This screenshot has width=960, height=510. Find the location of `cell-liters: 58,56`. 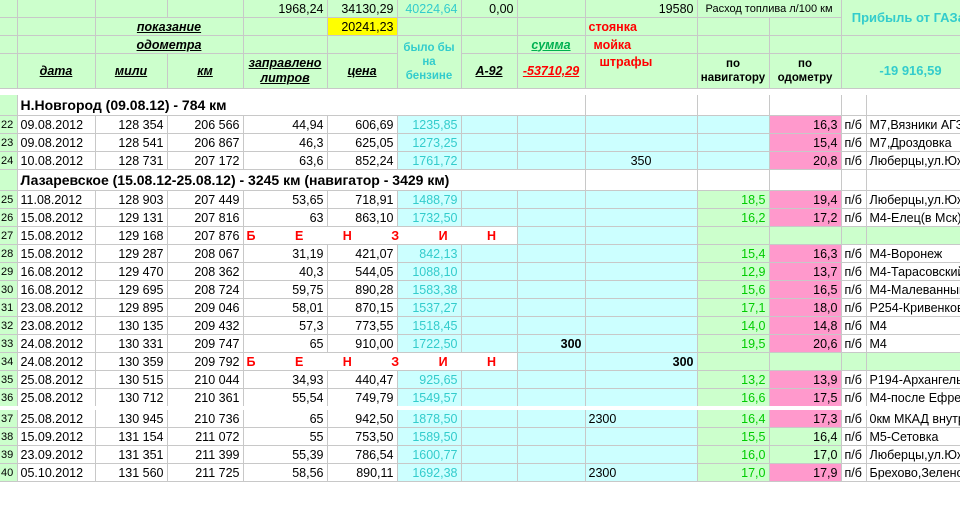

cell-liters: 58,56 is located at coordinates (285, 472).